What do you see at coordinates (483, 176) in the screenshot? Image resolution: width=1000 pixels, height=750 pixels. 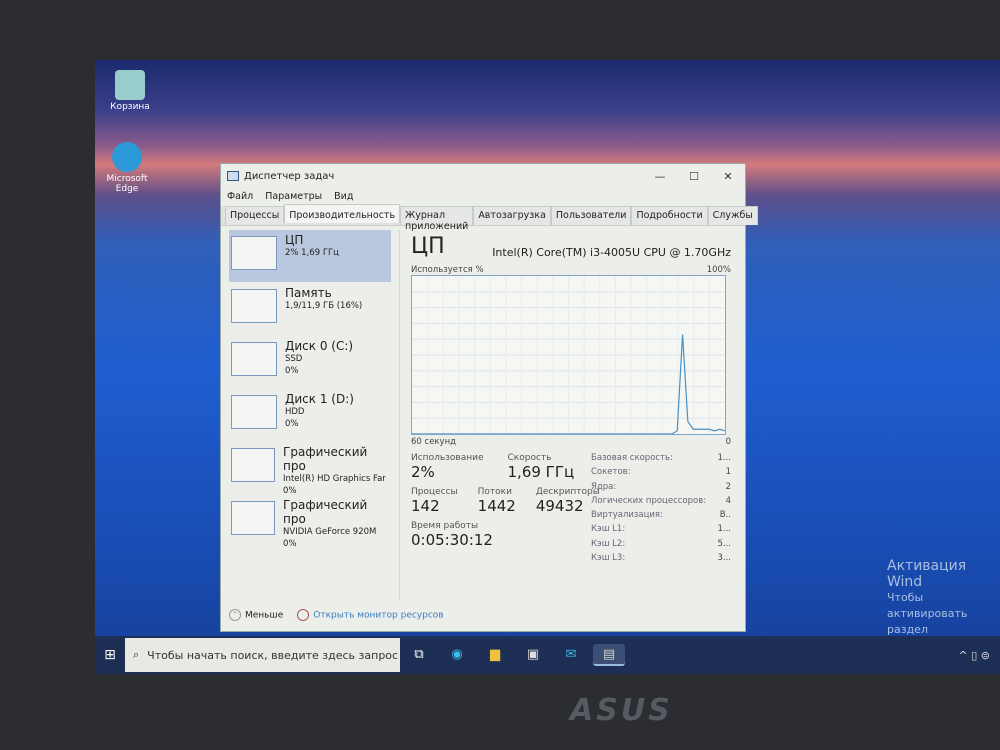 I see `title-bar: Диспетчер задач — ☐ ✕` at bounding box center [483, 176].